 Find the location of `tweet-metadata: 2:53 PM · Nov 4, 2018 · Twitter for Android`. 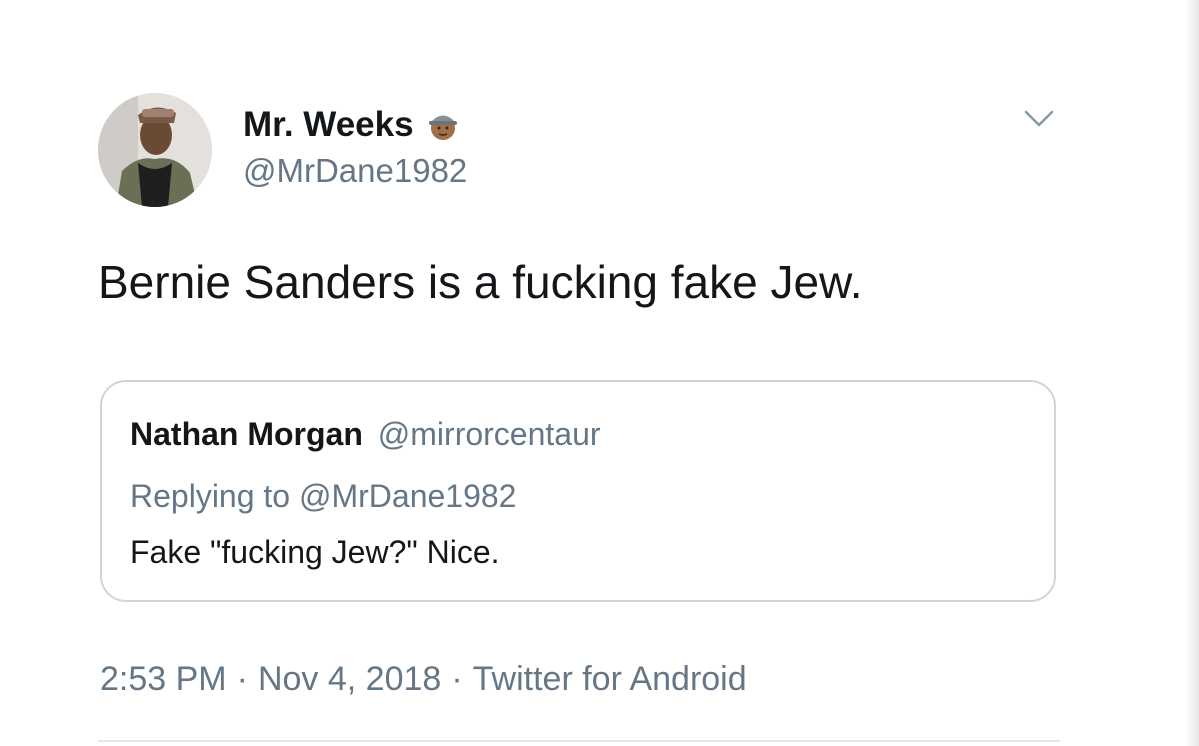

tweet-metadata: 2:53 PM · Nov 4, 2018 · Twitter for Android is located at coordinates (423, 679).